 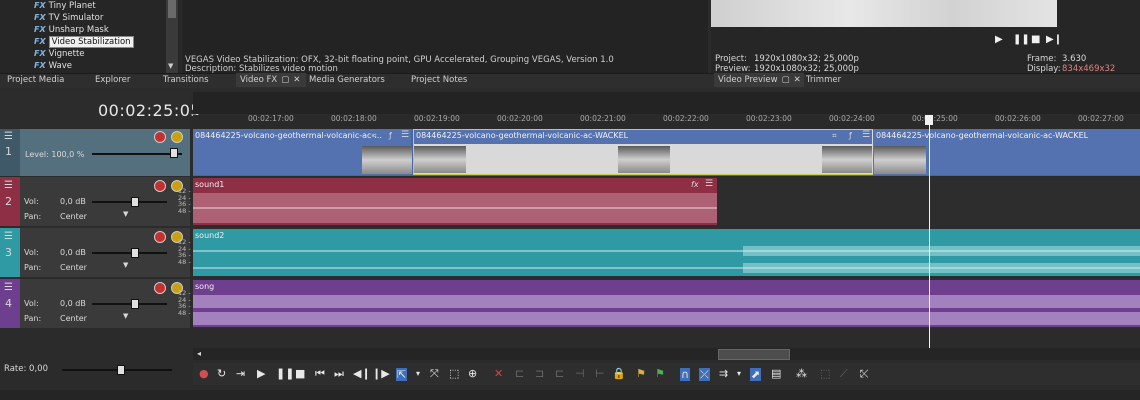 I want to click on timeline-horizontal-scrollbar, so click(x=666, y=354).